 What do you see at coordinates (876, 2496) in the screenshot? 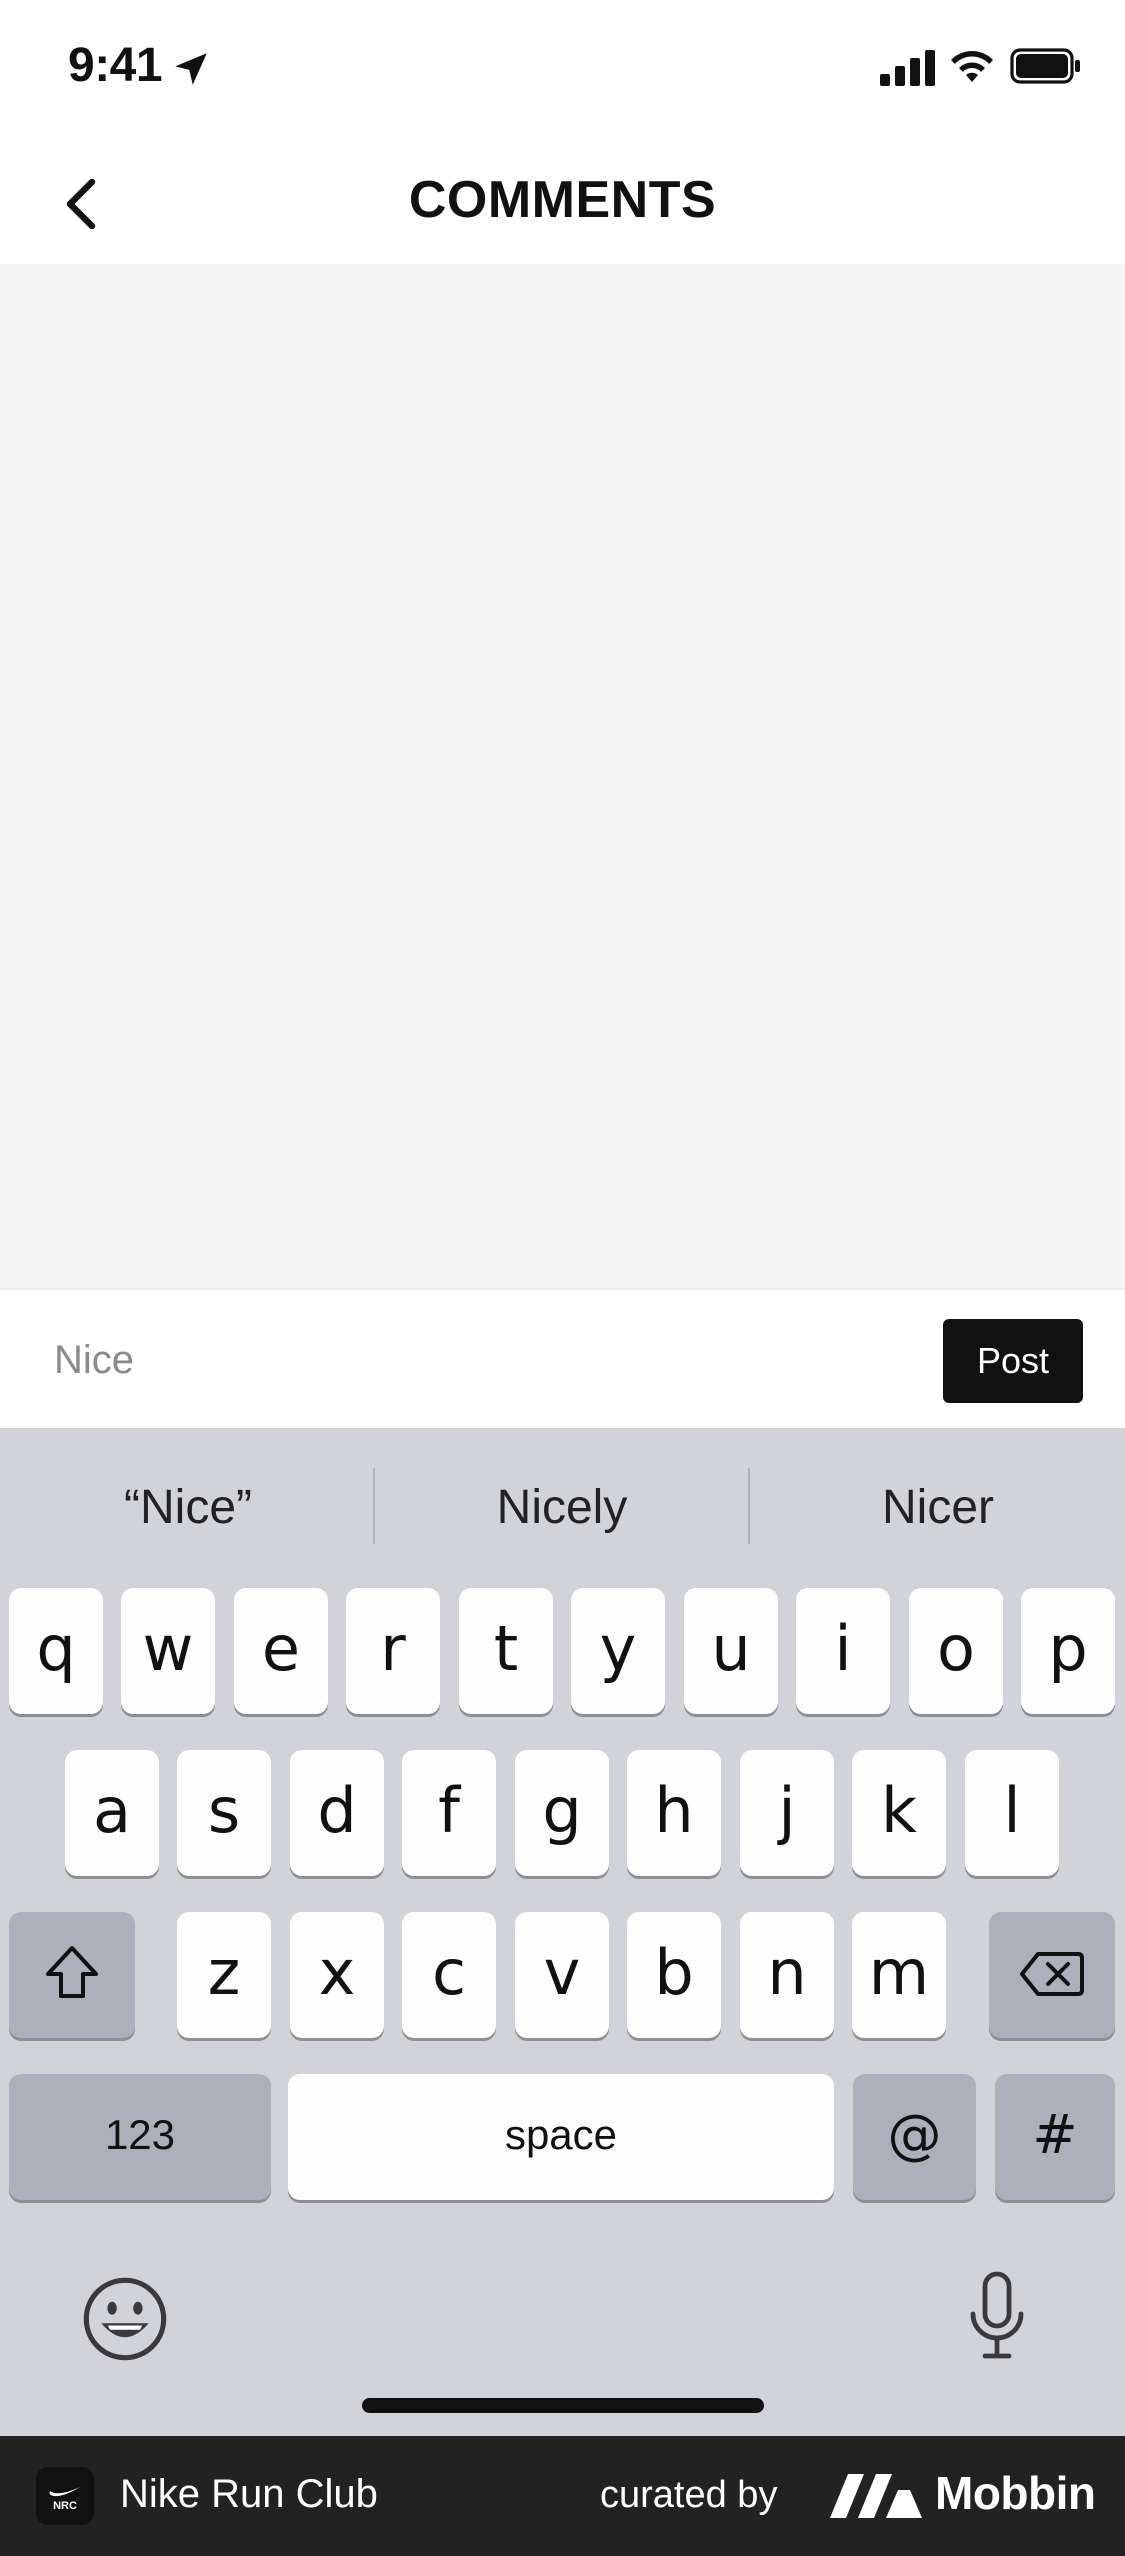
I see `mobbin-logo-icon` at bounding box center [876, 2496].